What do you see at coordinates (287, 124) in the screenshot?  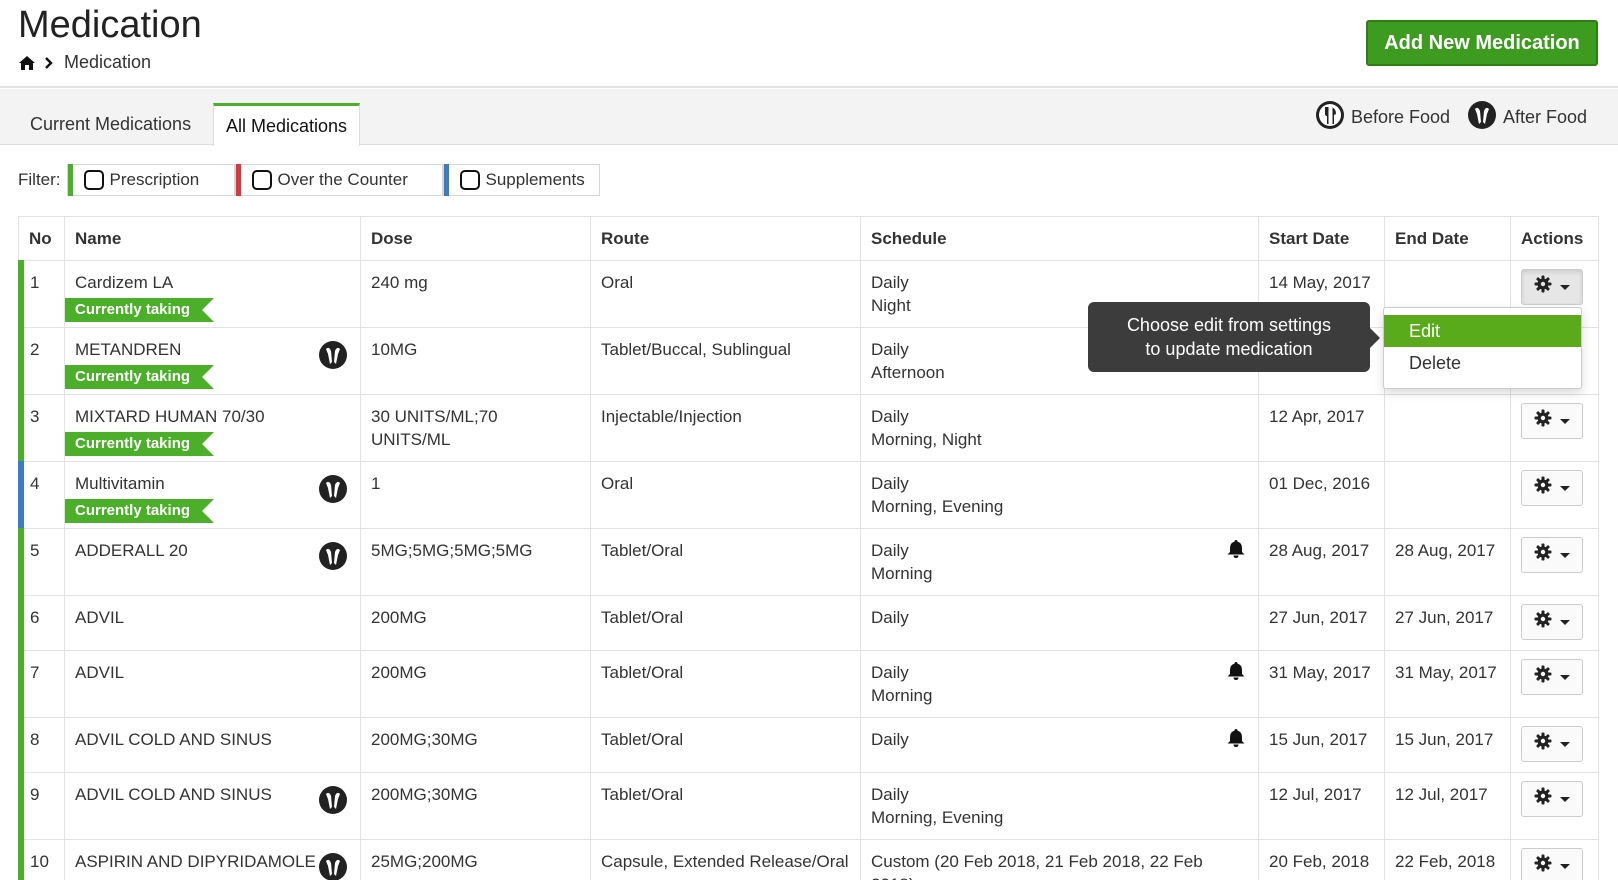 I see `tab-all-medications: All Medications` at bounding box center [287, 124].